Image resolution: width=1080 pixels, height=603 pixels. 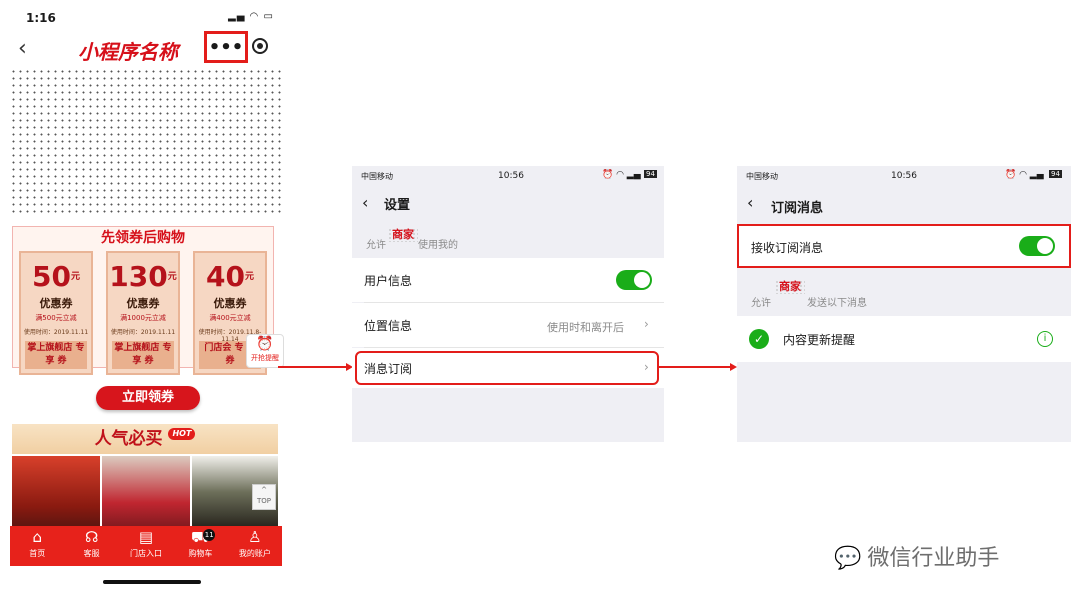 I want to click on remind-label: 开抢提醒, so click(x=265, y=358).